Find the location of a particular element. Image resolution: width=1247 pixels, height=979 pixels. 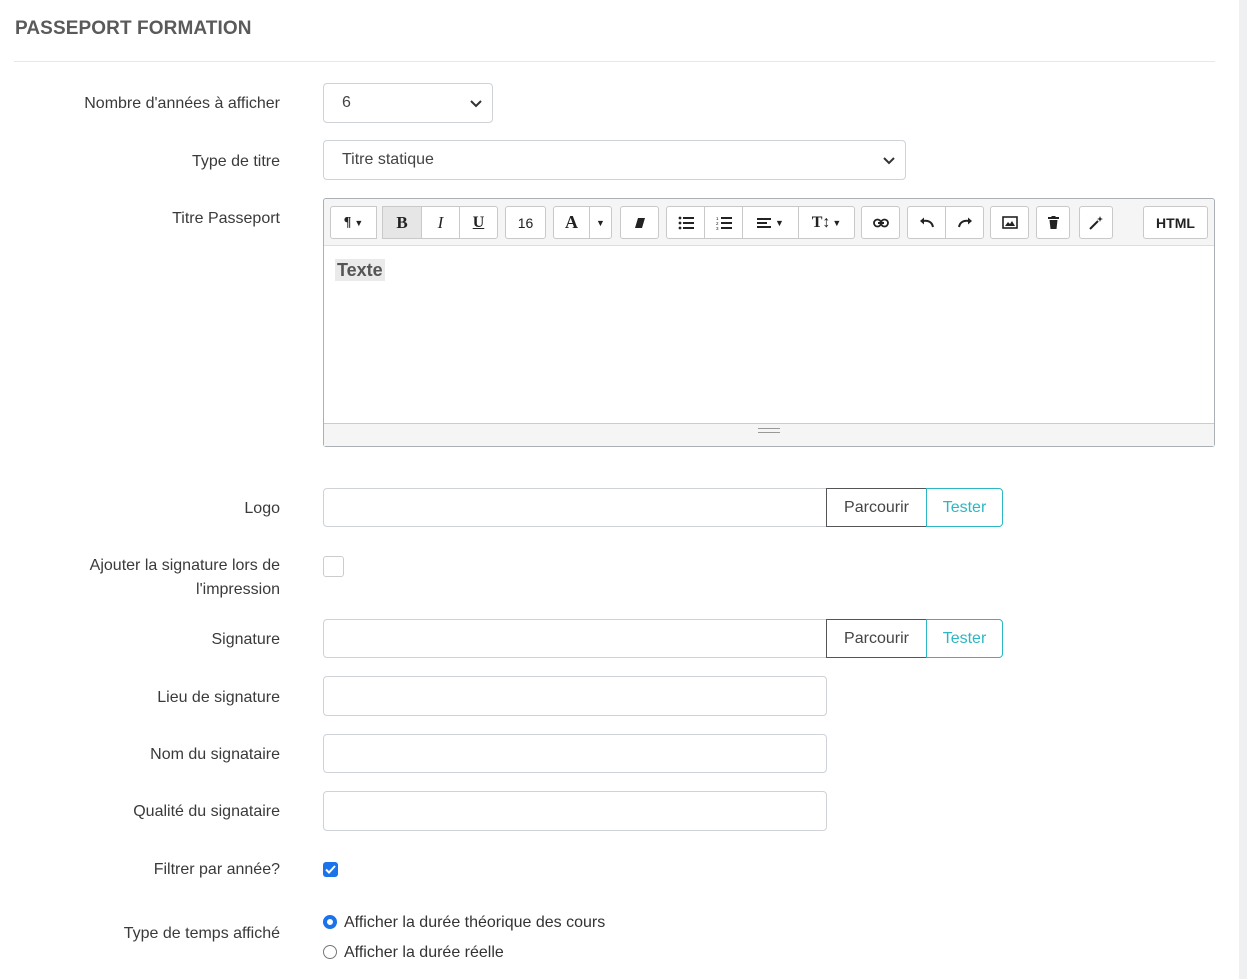

paragraph-icon: ¶ is located at coordinates (347, 222).